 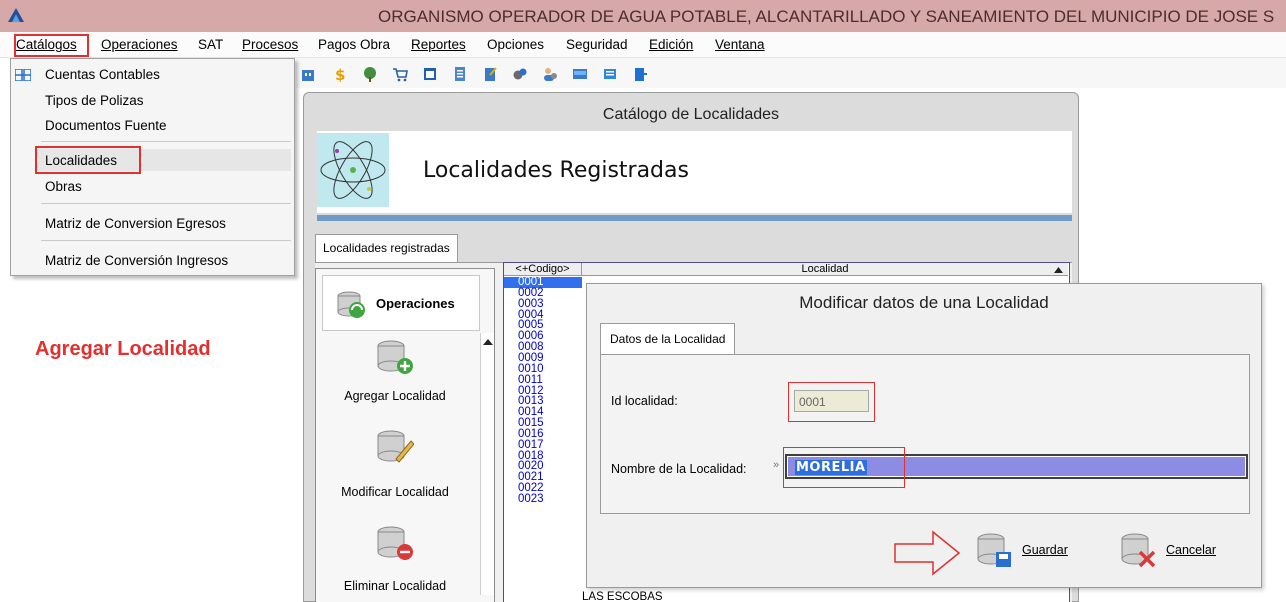 I want to click on field-marker-icon: », so click(x=776, y=465).